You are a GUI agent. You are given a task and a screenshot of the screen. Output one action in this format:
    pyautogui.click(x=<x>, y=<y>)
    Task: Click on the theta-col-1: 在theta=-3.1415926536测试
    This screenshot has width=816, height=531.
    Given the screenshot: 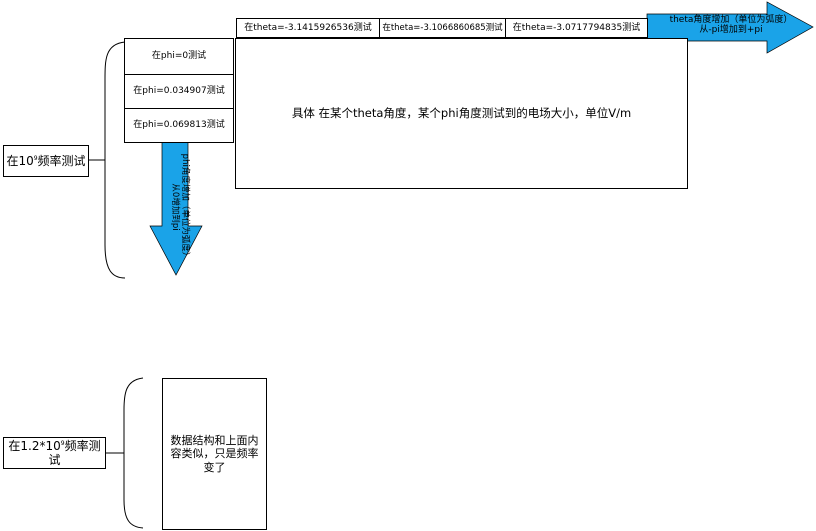 What is the action you would take?
    pyautogui.click(x=308, y=28)
    